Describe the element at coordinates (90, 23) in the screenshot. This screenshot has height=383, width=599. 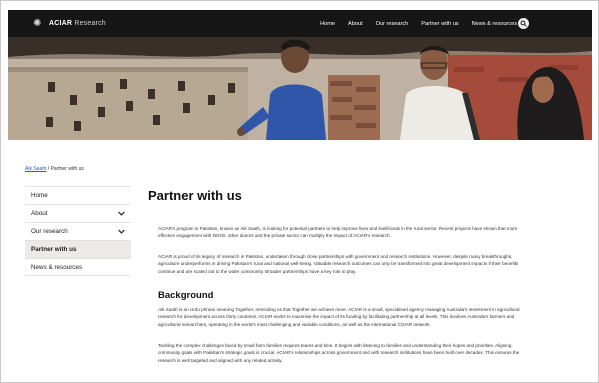
I see `logo-light-text: Research` at that location.